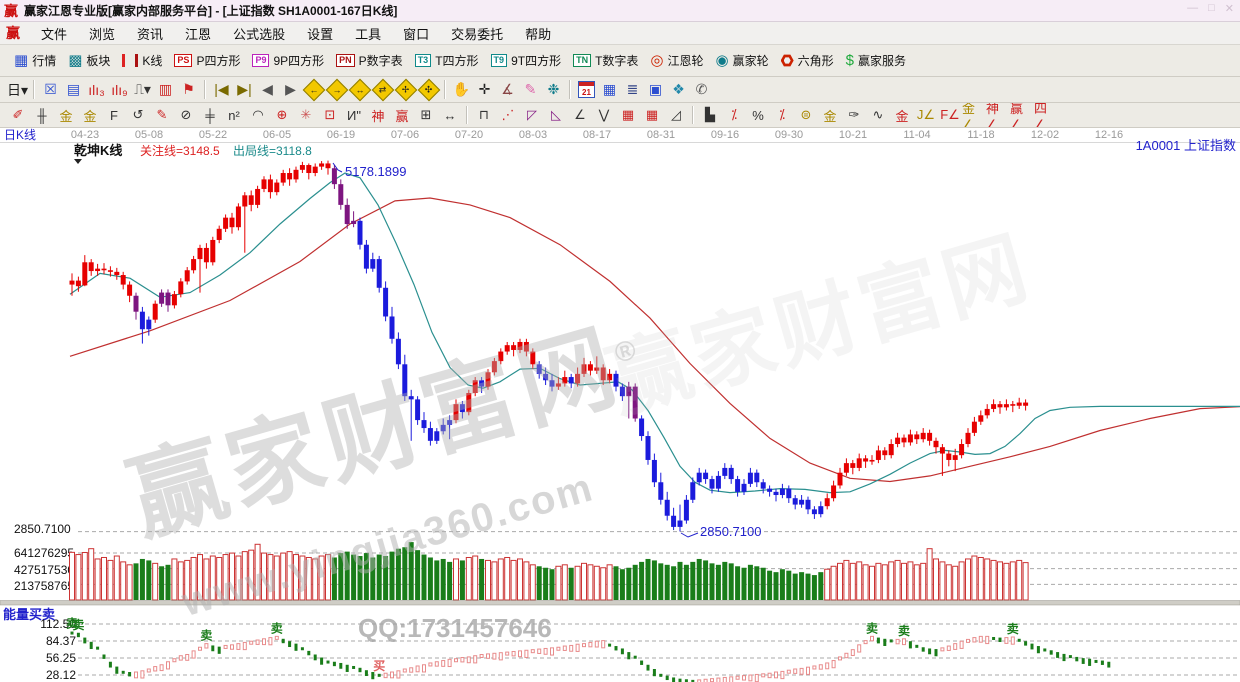 This screenshot has width=1240, height=682. Describe the element at coordinates (188, 89) in the screenshot. I see `indicator-flag-button: ⚑` at that location.